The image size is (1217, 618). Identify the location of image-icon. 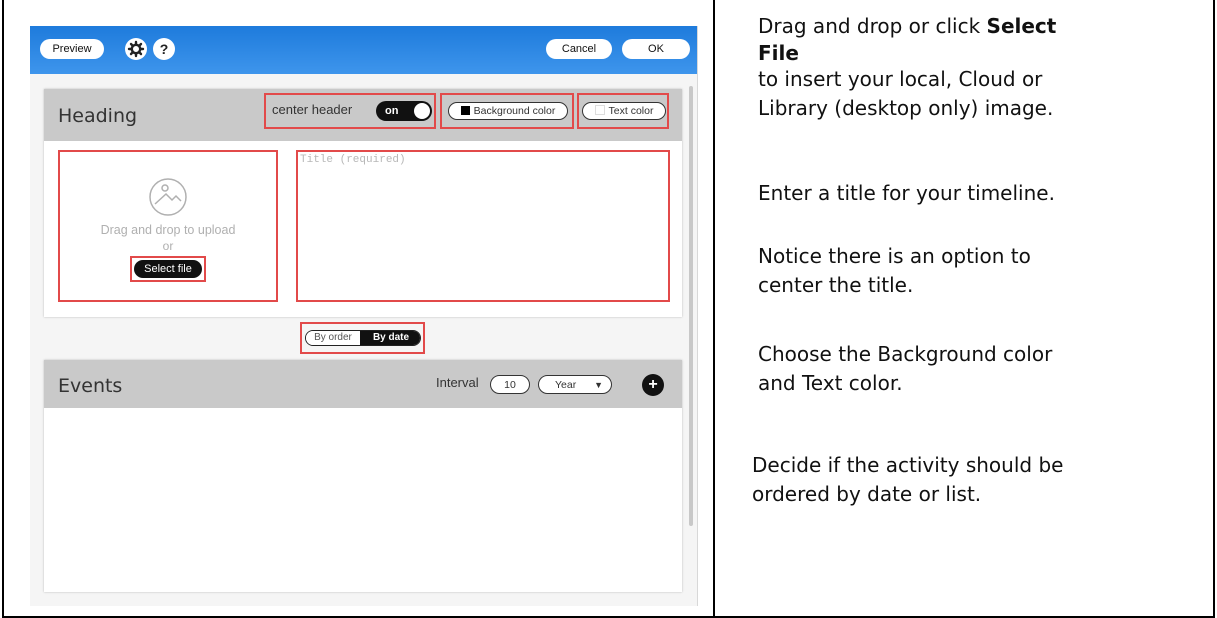
(168, 197).